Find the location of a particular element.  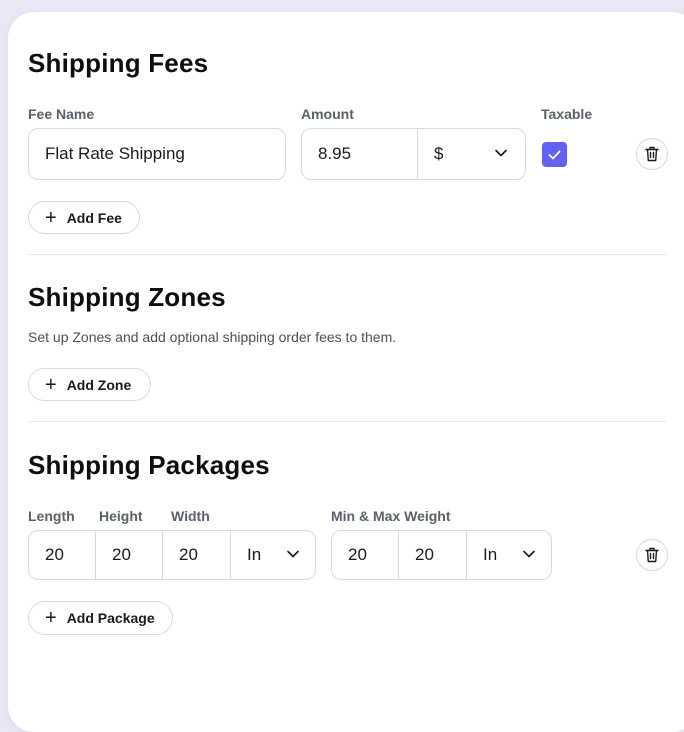

add-zone-button: + Add Zone is located at coordinates (89, 384).